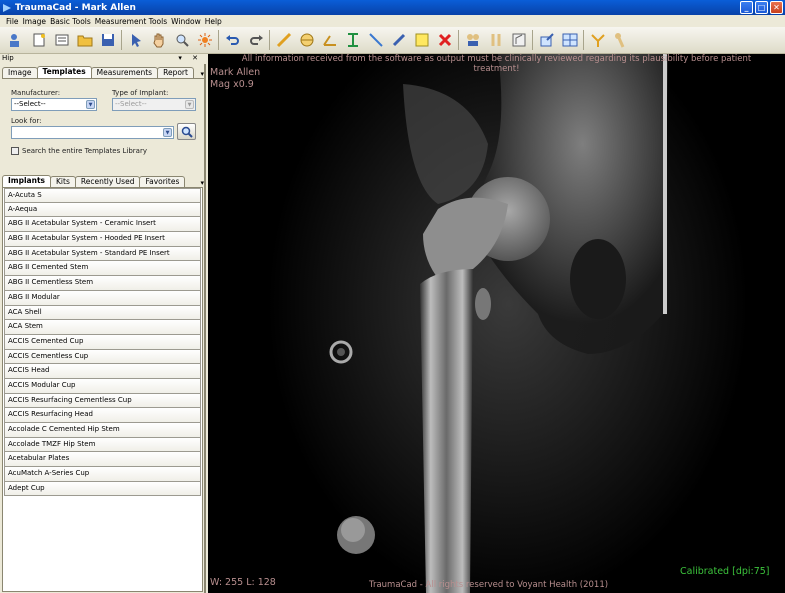 The height and width of the screenshot is (593, 785). I want to click on implant-tabs: Implants Kits Recently Used Favorites ▾, so click(103, 181).